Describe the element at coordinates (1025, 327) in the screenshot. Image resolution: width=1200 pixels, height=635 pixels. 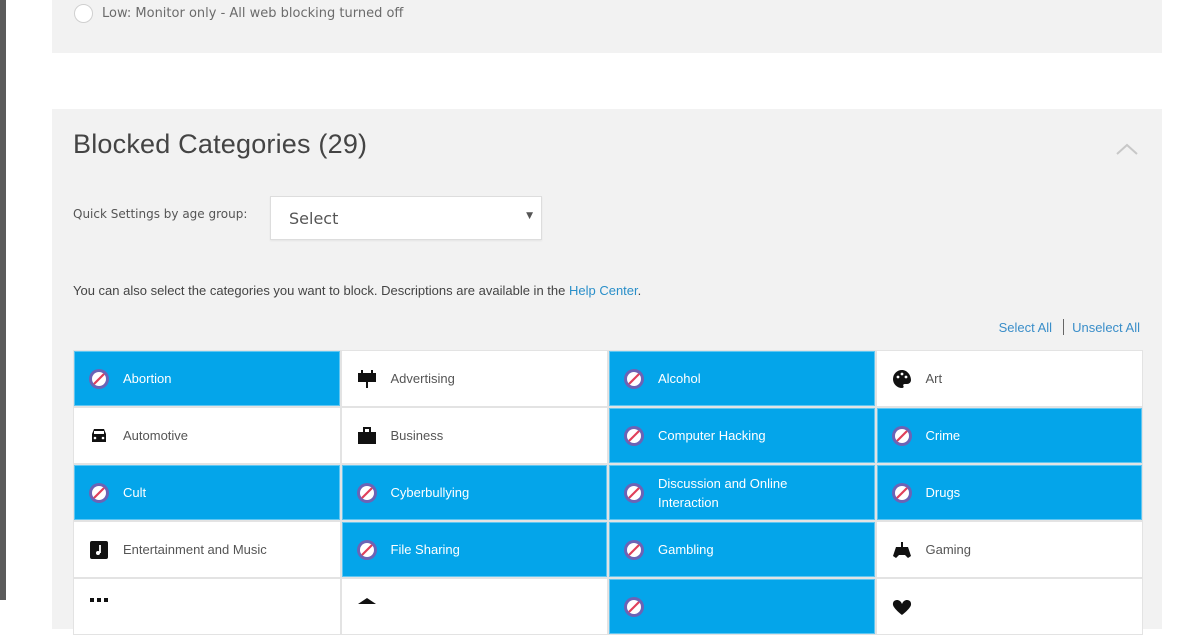
I see `select-all-link: Select All` at that location.